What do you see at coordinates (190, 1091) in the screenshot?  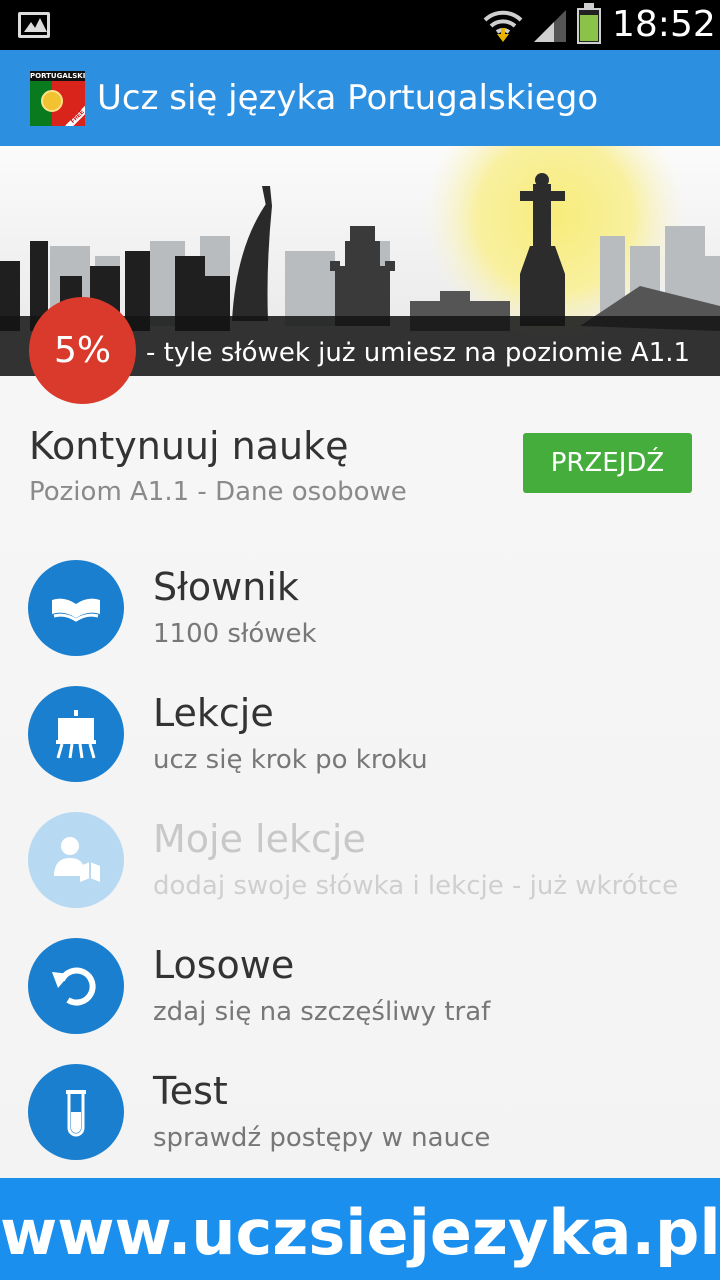 I see `menu-title: Test` at bounding box center [190, 1091].